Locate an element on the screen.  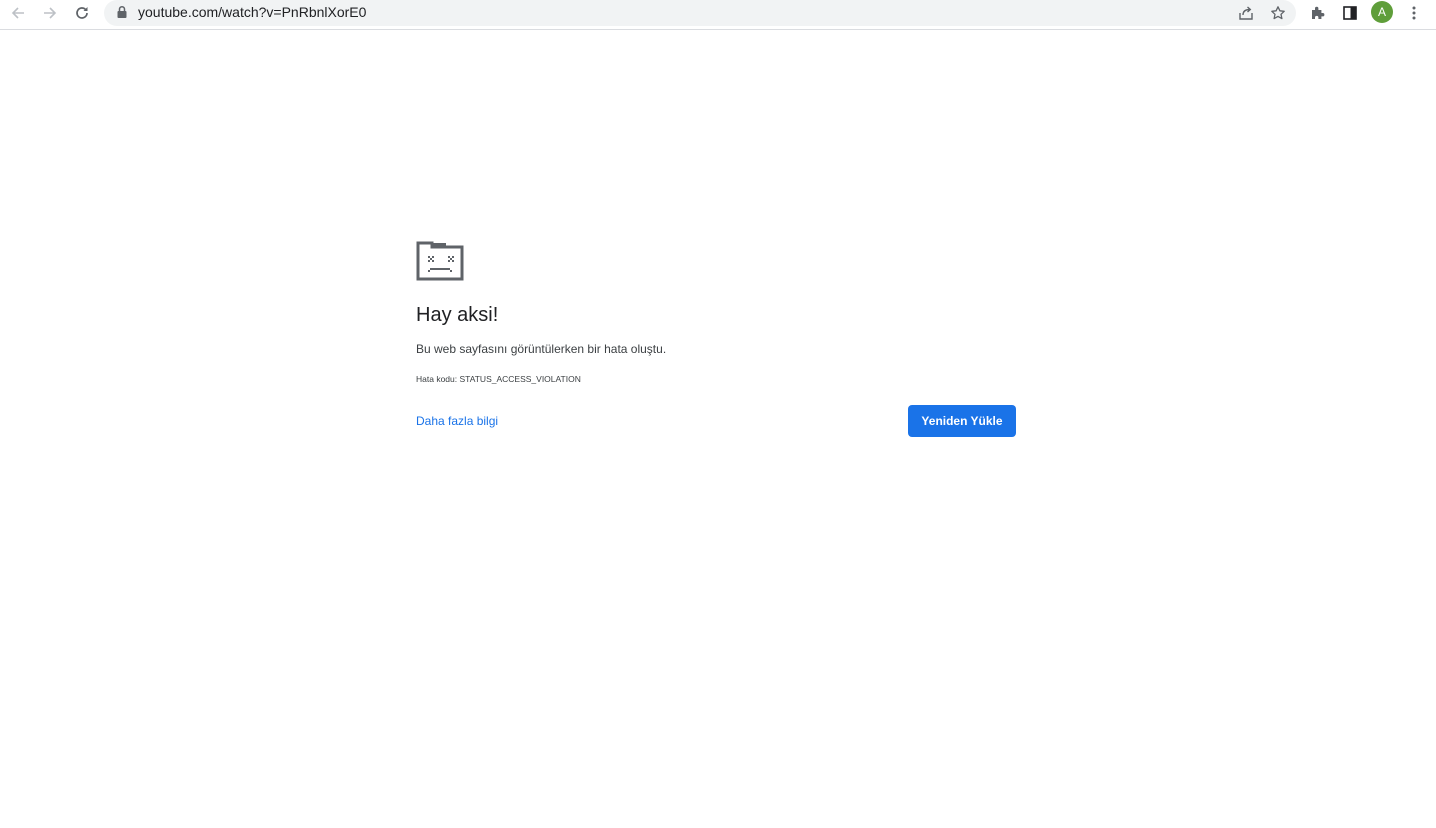
error-heading: Hay aksi! is located at coordinates (457, 315).